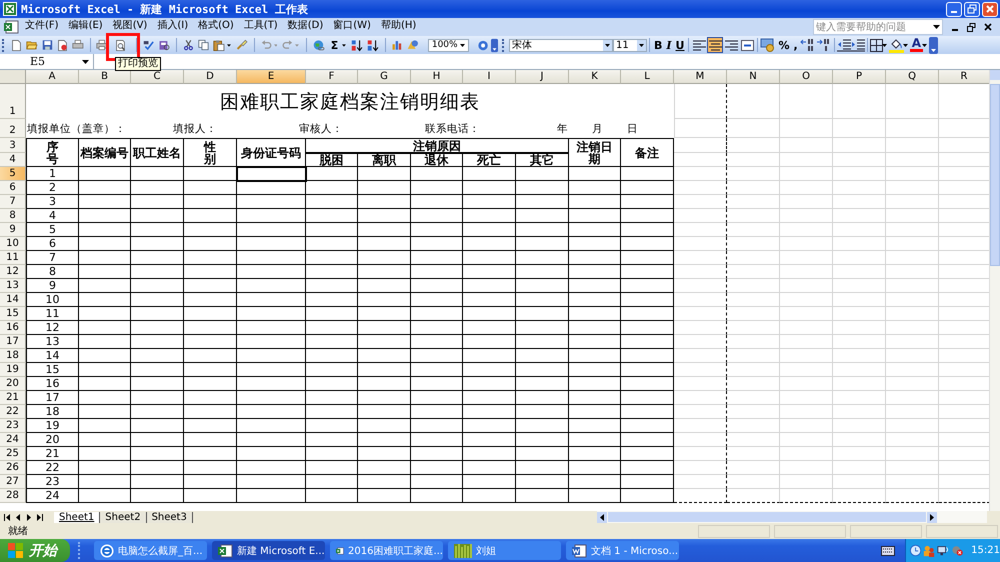 This screenshot has width=1000, height=562. What do you see at coordinates (121, 45) in the screenshot?
I see `print-preview-icon` at bounding box center [121, 45].